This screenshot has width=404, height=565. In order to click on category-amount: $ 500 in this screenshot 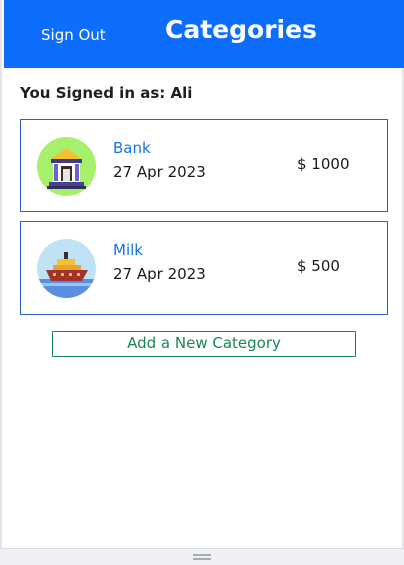, I will do `click(318, 266)`.